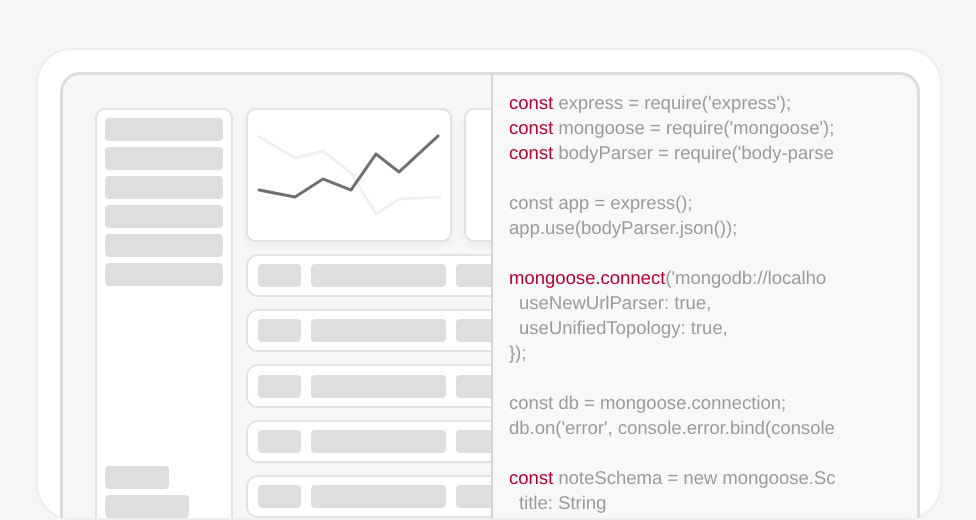 This screenshot has height=520, width=976. Describe the element at coordinates (648, 403) in the screenshot. I see `code-line: const db = mongoose.connection;` at that location.